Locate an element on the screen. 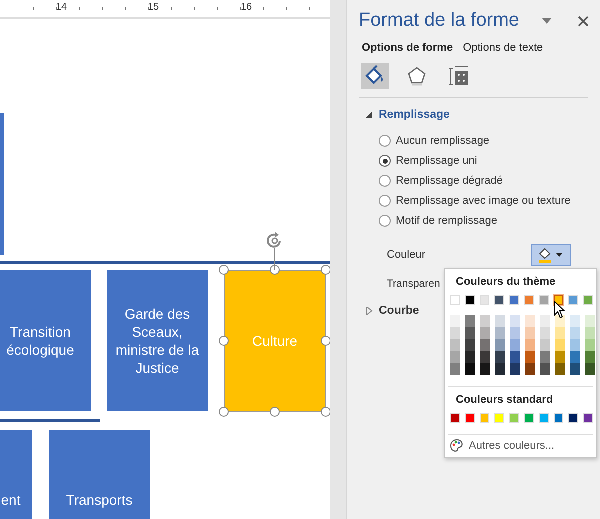  option-label: Remplissage dégradé is located at coordinates (450, 181).